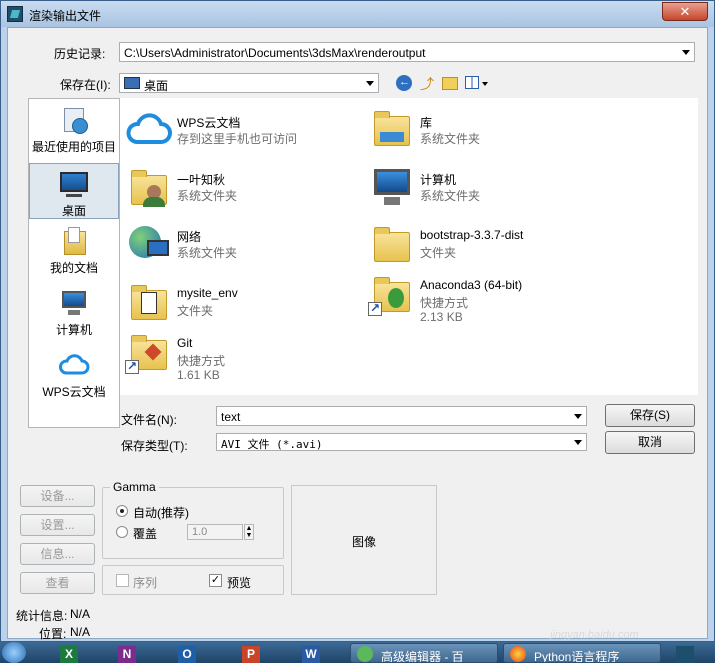 This screenshot has width=715, height=663. What do you see at coordinates (42, 616) in the screenshot?
I see `stats-label: 统计信息:` at bounding box center [42, 616].